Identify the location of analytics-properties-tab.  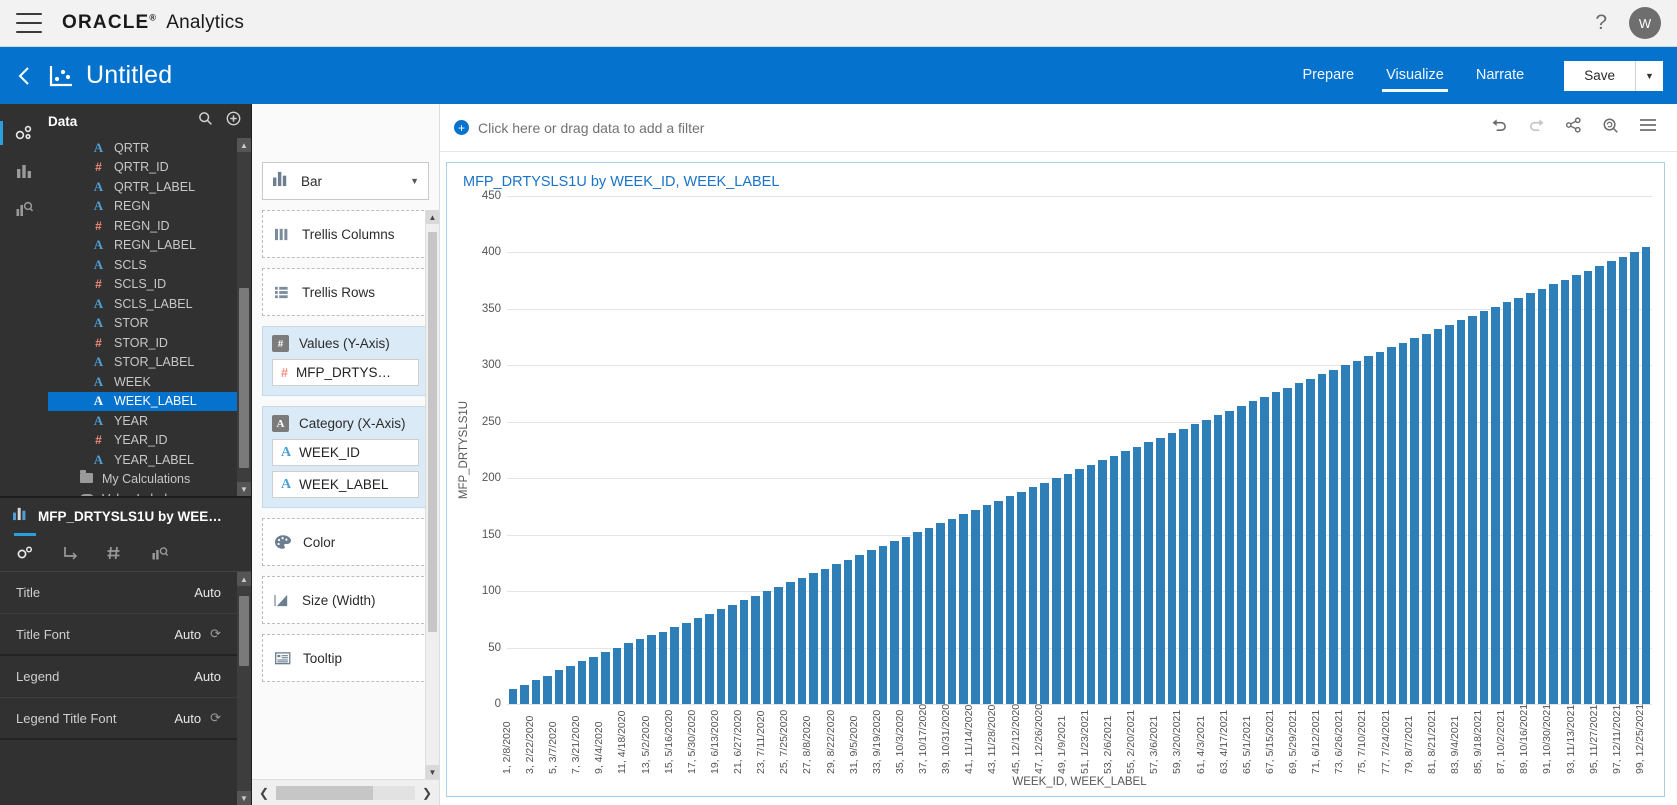
(160, 553).